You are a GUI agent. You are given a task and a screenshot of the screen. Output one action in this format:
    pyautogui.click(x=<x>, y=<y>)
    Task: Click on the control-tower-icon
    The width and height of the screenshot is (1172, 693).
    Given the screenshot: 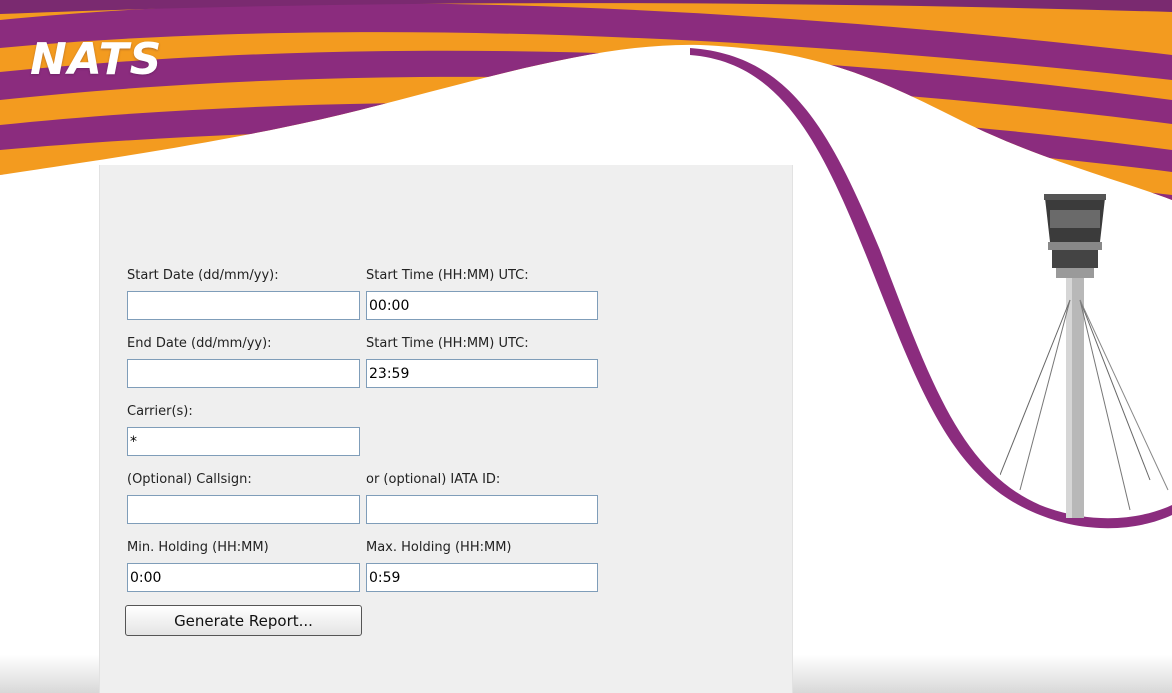 What is the action you would take?
    pyautogui.click(x=1084, y=356)
    